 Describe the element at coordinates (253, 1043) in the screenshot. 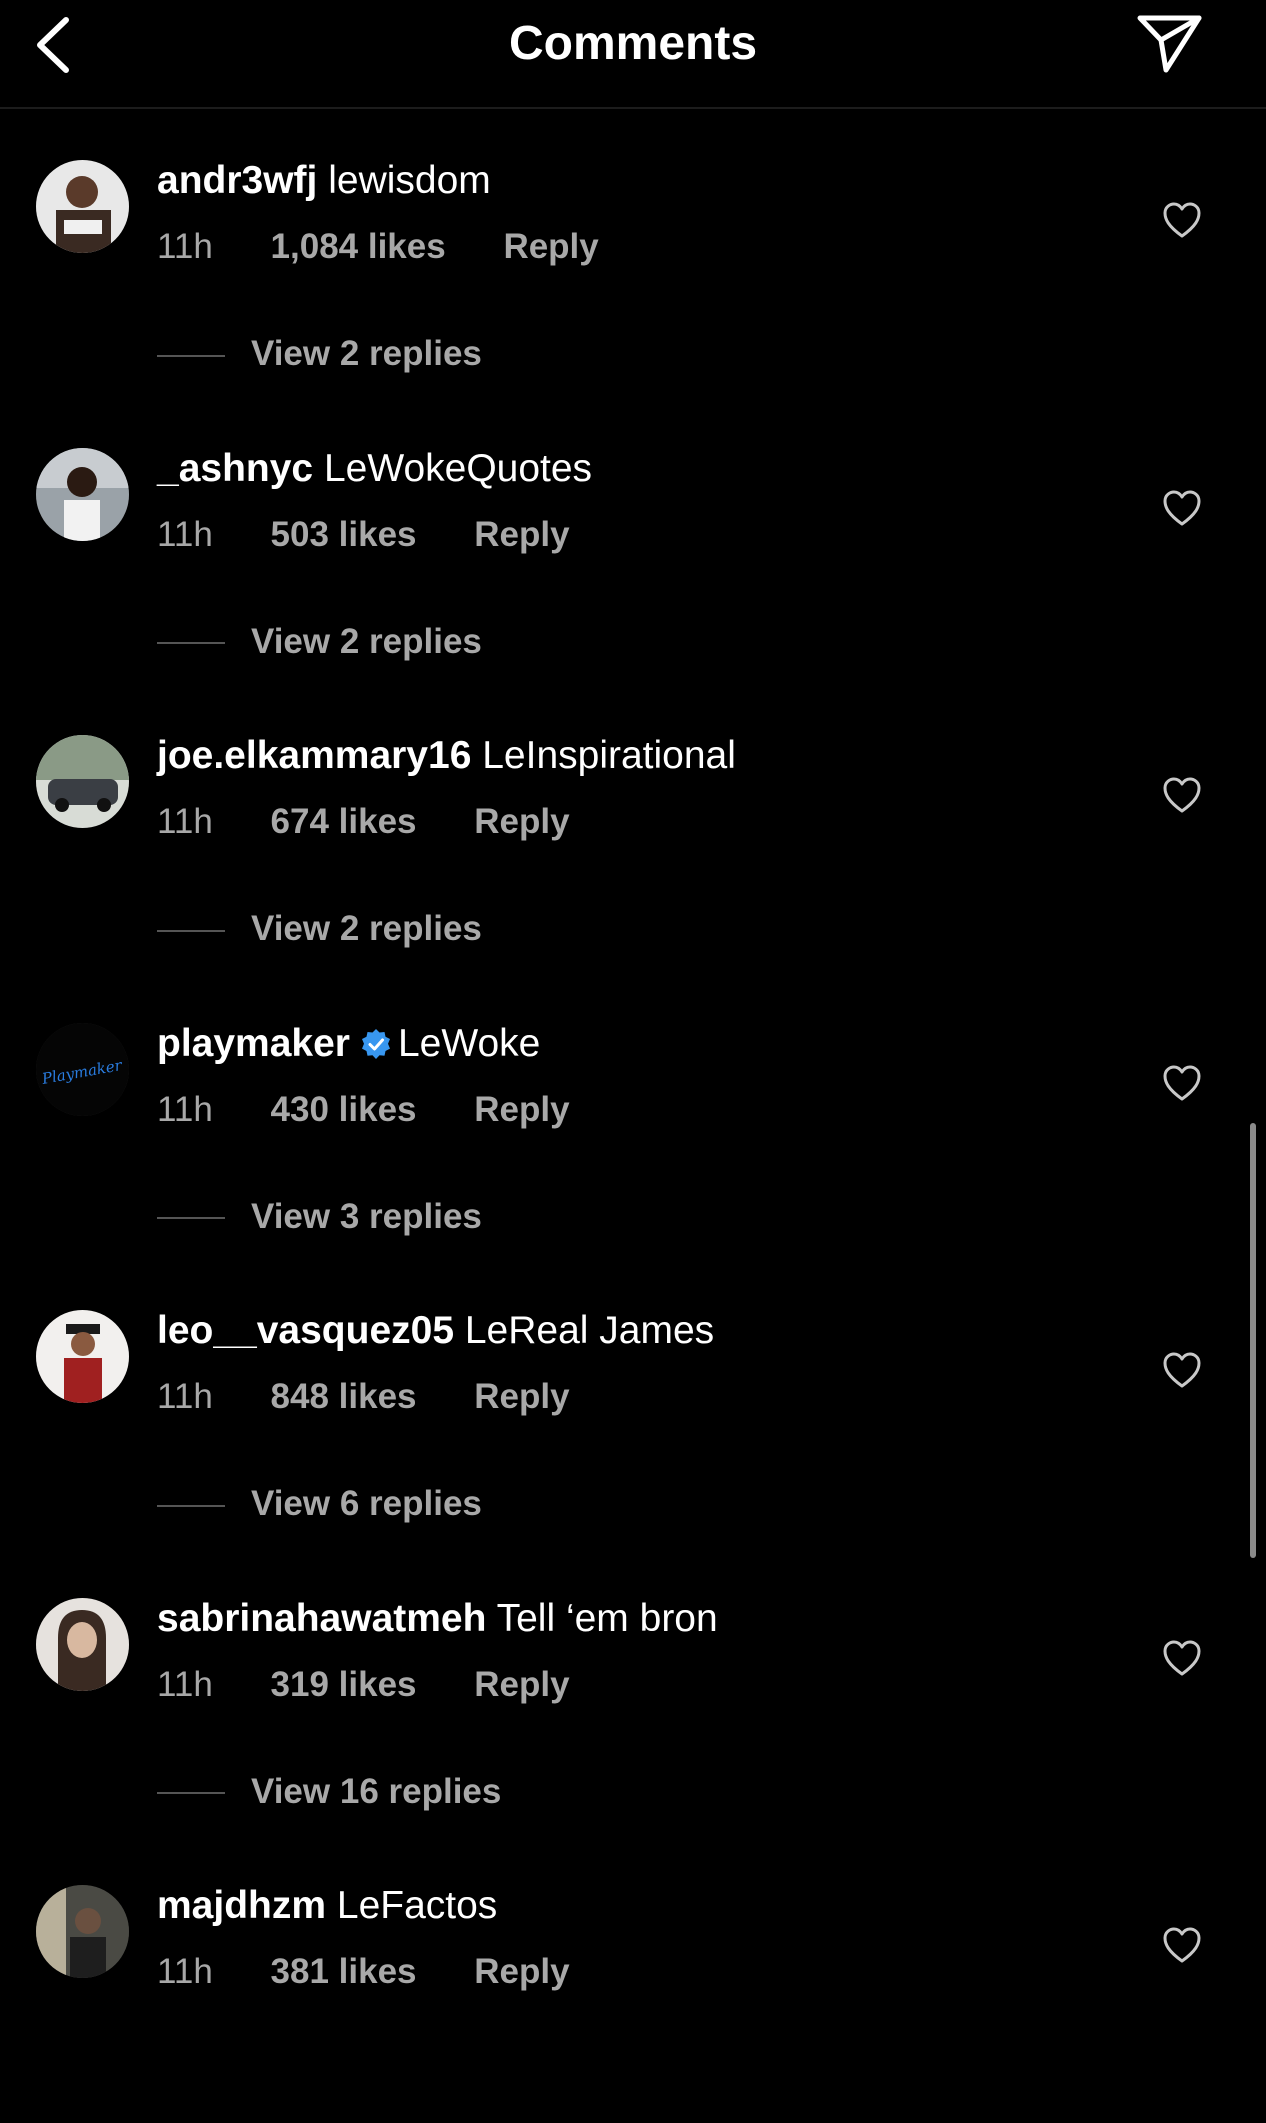

I see `comment-username: playmaker` at that location.